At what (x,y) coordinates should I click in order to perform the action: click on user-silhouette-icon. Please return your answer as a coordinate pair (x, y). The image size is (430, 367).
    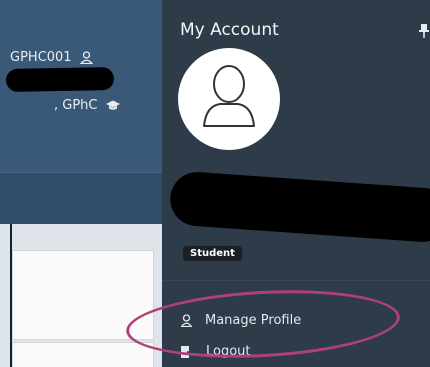
    Looking at the image, I should click on (229, 99).